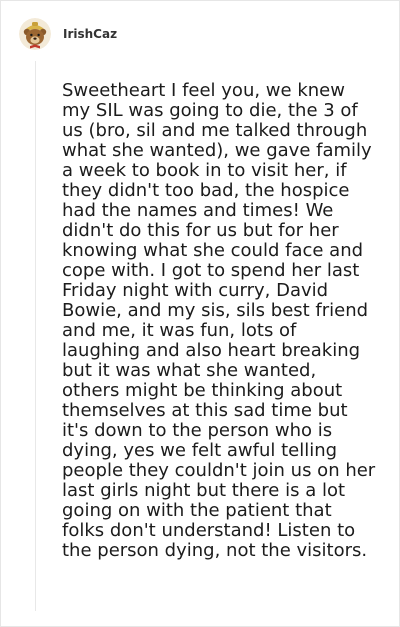  I want to click on avatar, so click(35, 34).